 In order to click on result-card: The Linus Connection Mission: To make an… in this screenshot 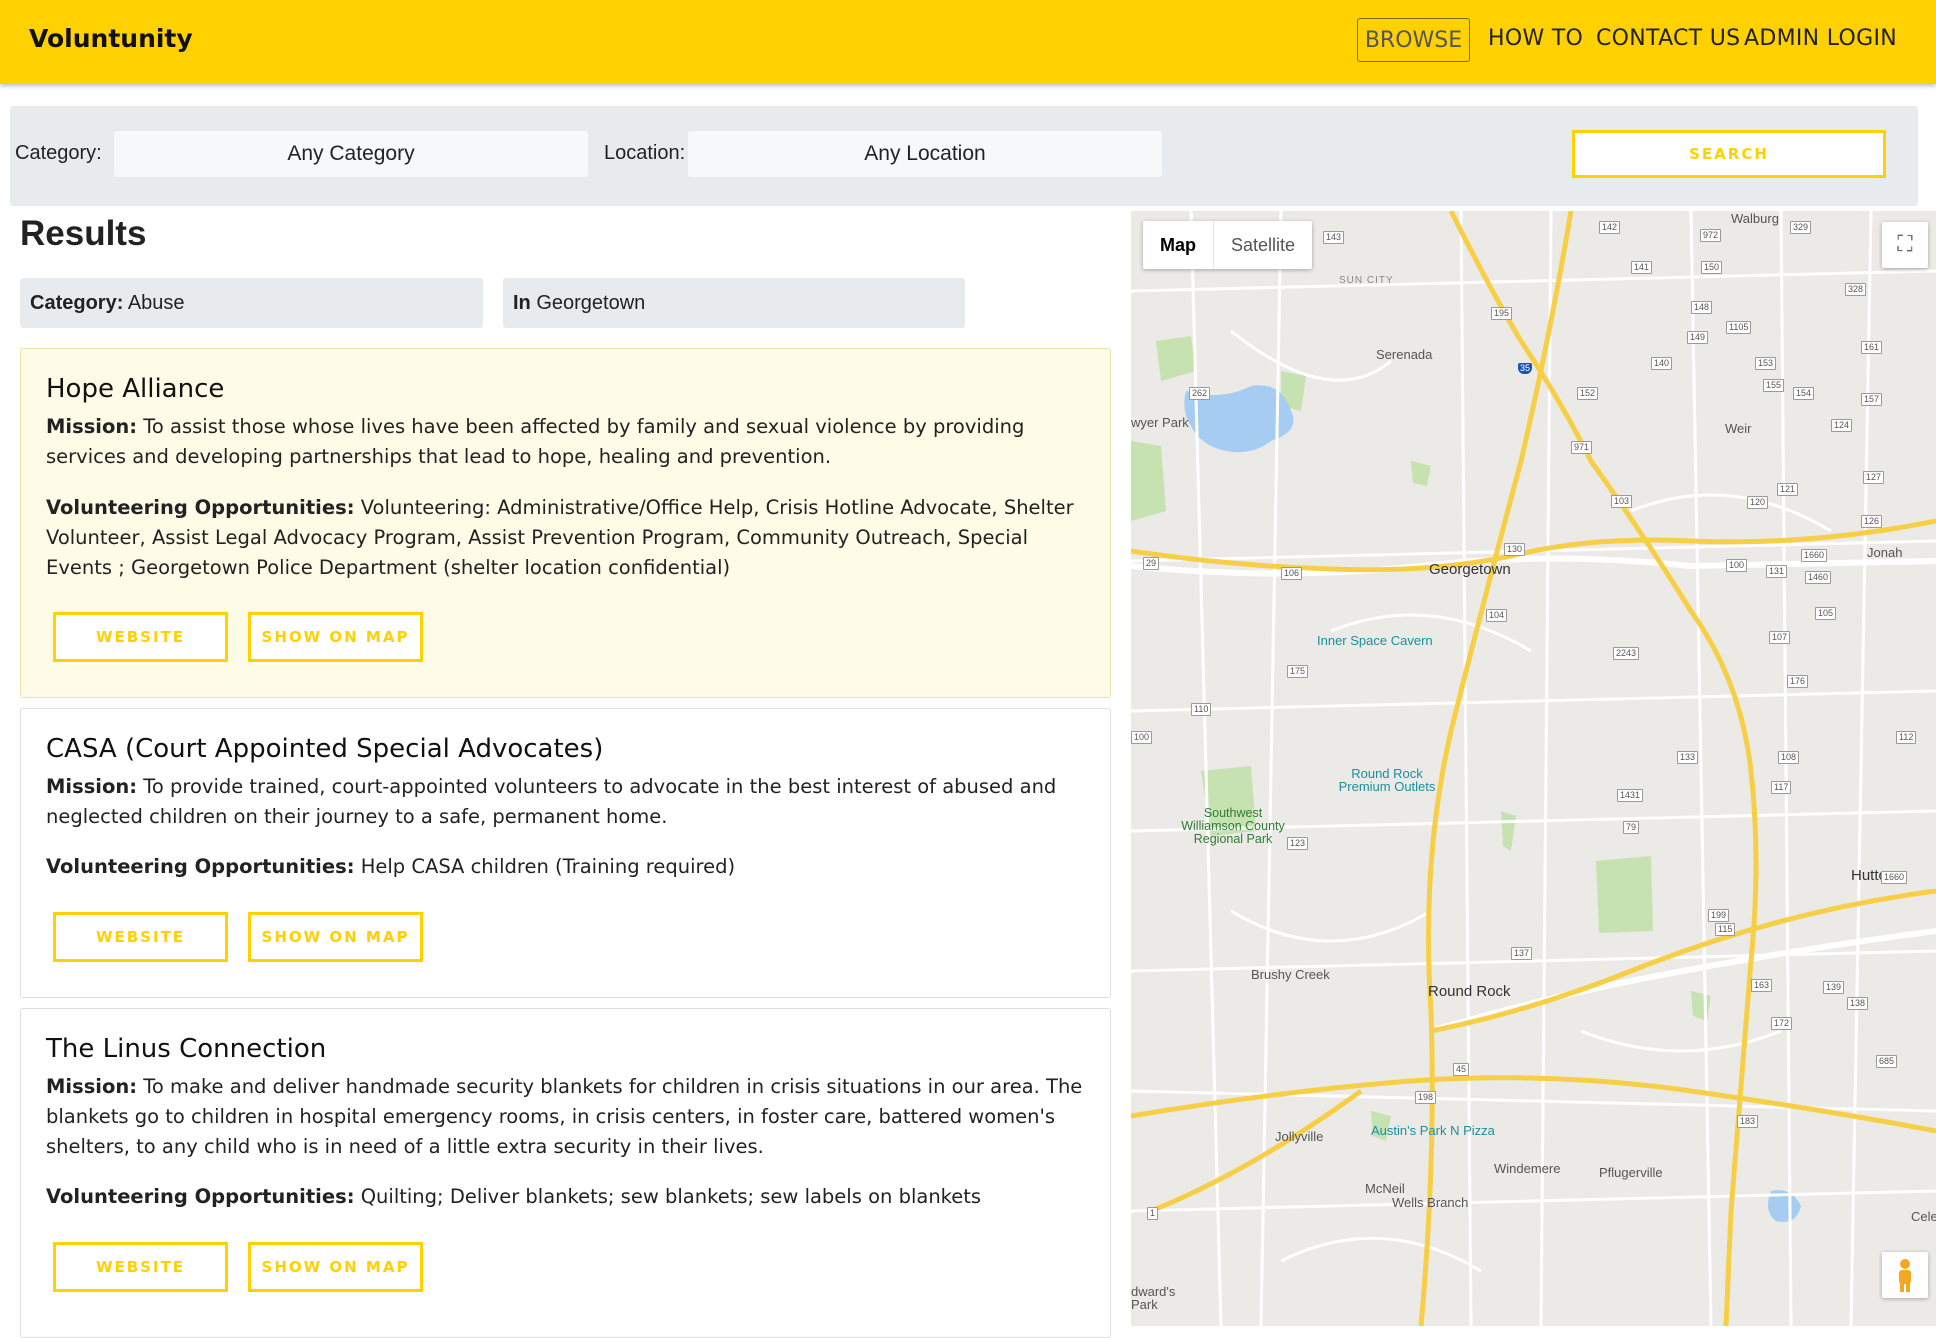, I will do `click(565, 1173)`.